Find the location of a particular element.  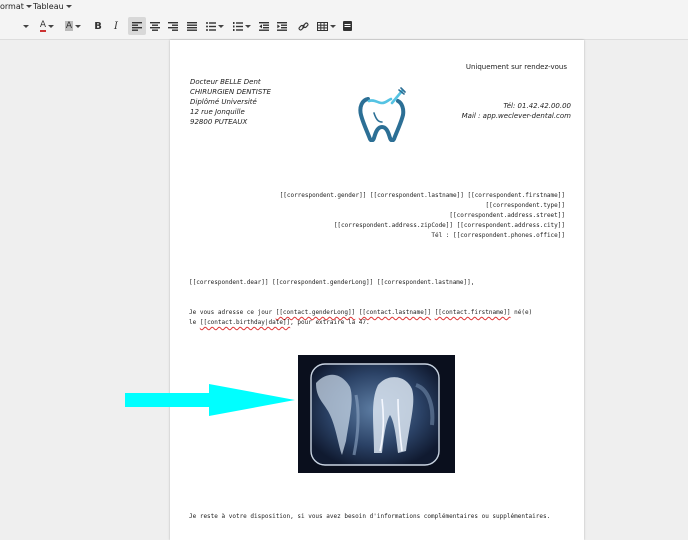

template-token: [[contact.lastname]] is located at coordinates (395, 312).